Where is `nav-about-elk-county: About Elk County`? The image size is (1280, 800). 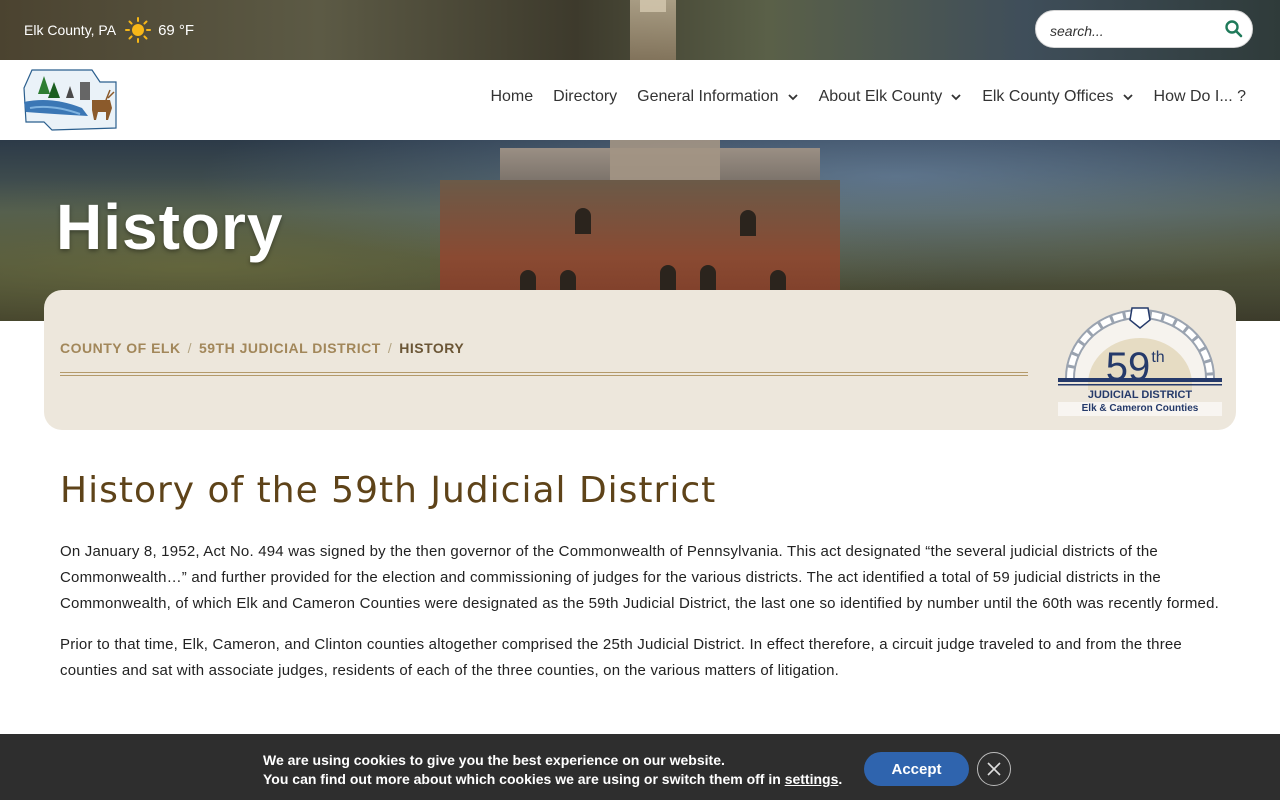 nav-about-elk-county: About Elk County is located at coordinates (891, 97).